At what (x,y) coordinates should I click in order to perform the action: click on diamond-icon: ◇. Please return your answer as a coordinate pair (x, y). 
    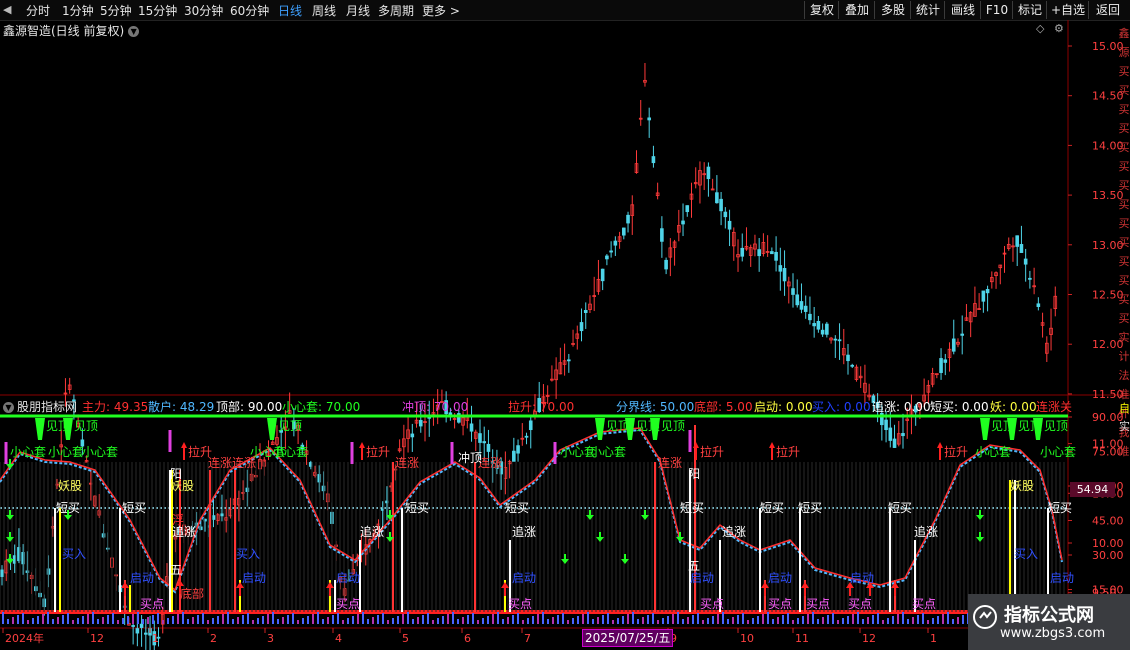
    Looking at the image, I should click on (1040, 28).